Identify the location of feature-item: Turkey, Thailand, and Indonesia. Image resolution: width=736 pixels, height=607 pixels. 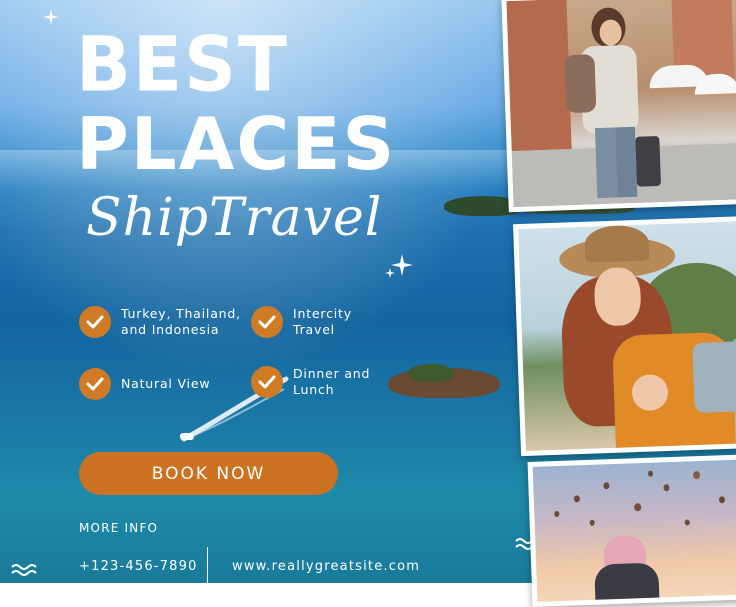
(160, 322).